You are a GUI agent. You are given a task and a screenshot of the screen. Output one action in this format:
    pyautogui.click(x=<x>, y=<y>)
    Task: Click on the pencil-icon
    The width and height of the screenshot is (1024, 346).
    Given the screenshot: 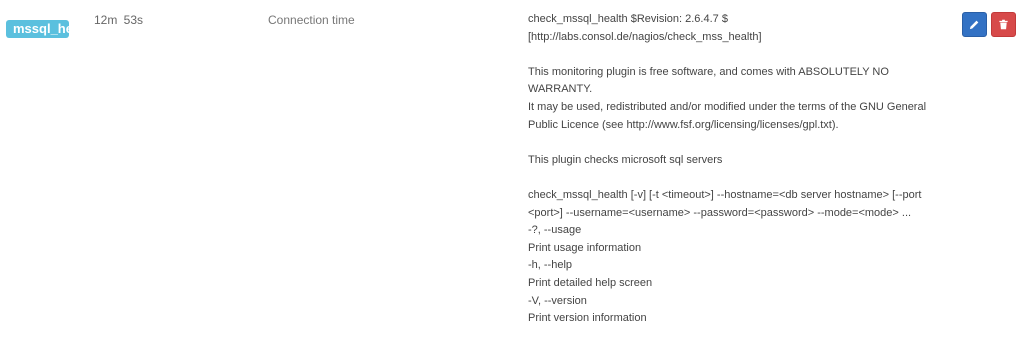 What is the action you would take?
    pyautogui.click(x=974, y=25)
    